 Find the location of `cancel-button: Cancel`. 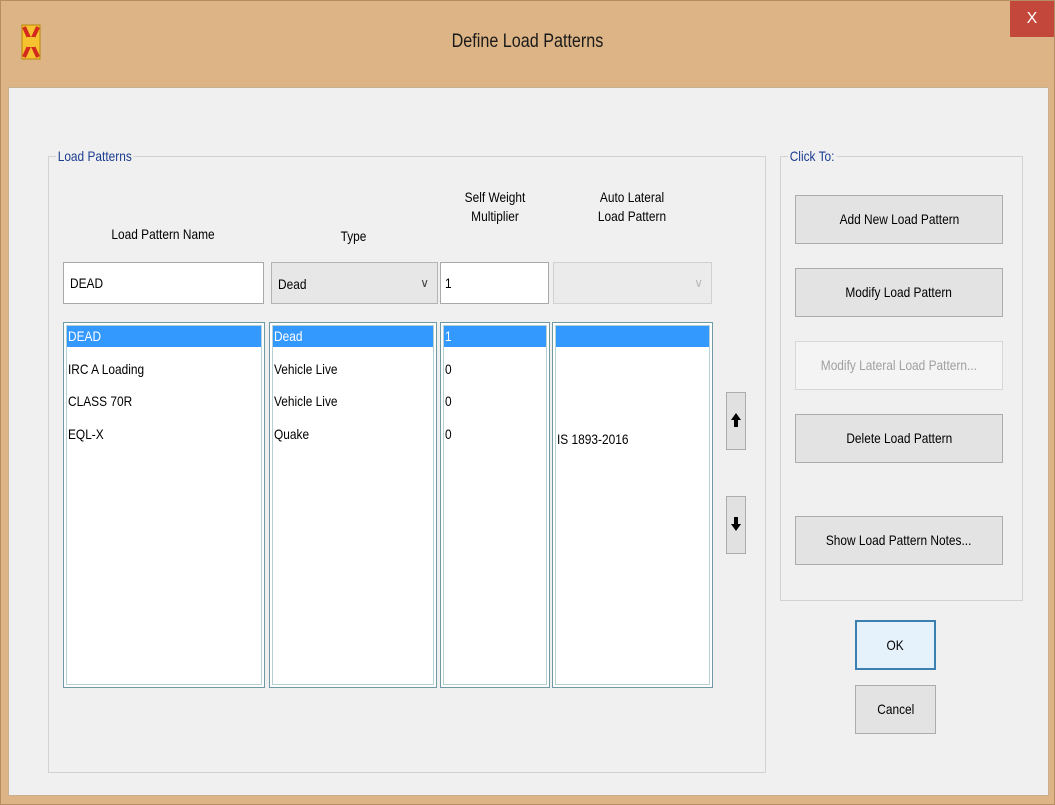

cancel-button: Cancel is located at coordinates (895, 709).